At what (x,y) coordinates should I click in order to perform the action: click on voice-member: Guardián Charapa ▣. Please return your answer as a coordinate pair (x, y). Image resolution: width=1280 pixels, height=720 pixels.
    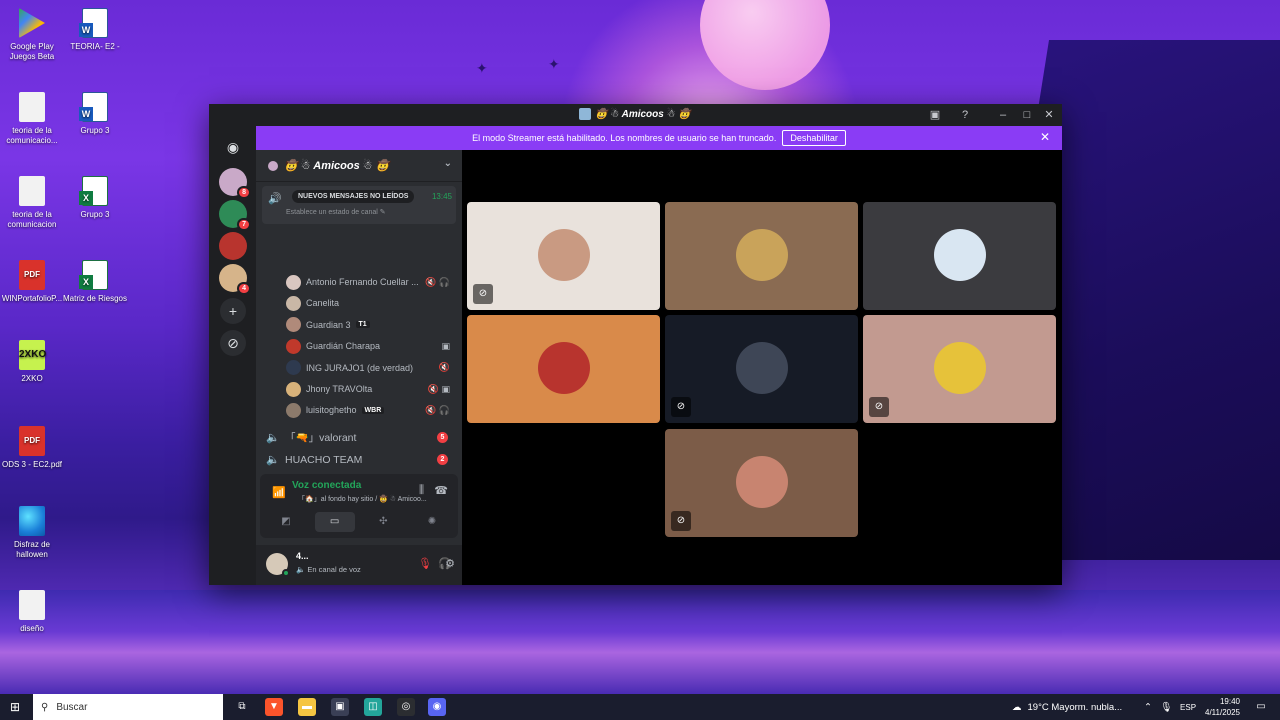
    Looking at the image, I should click on (371, 346).